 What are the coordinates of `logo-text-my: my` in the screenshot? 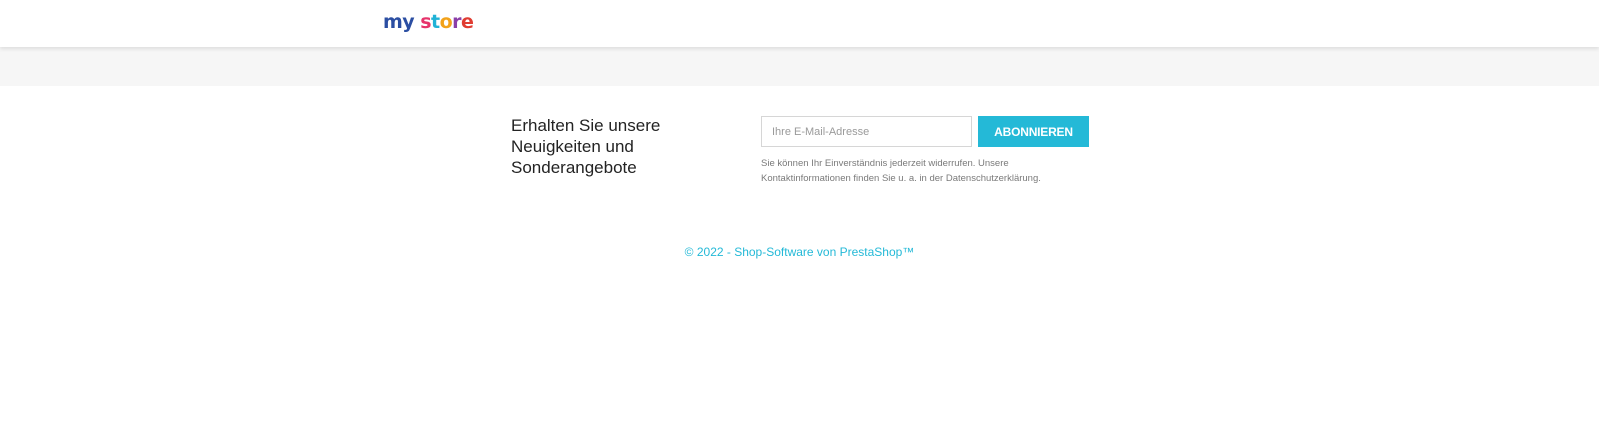 It's located at (399, 22).